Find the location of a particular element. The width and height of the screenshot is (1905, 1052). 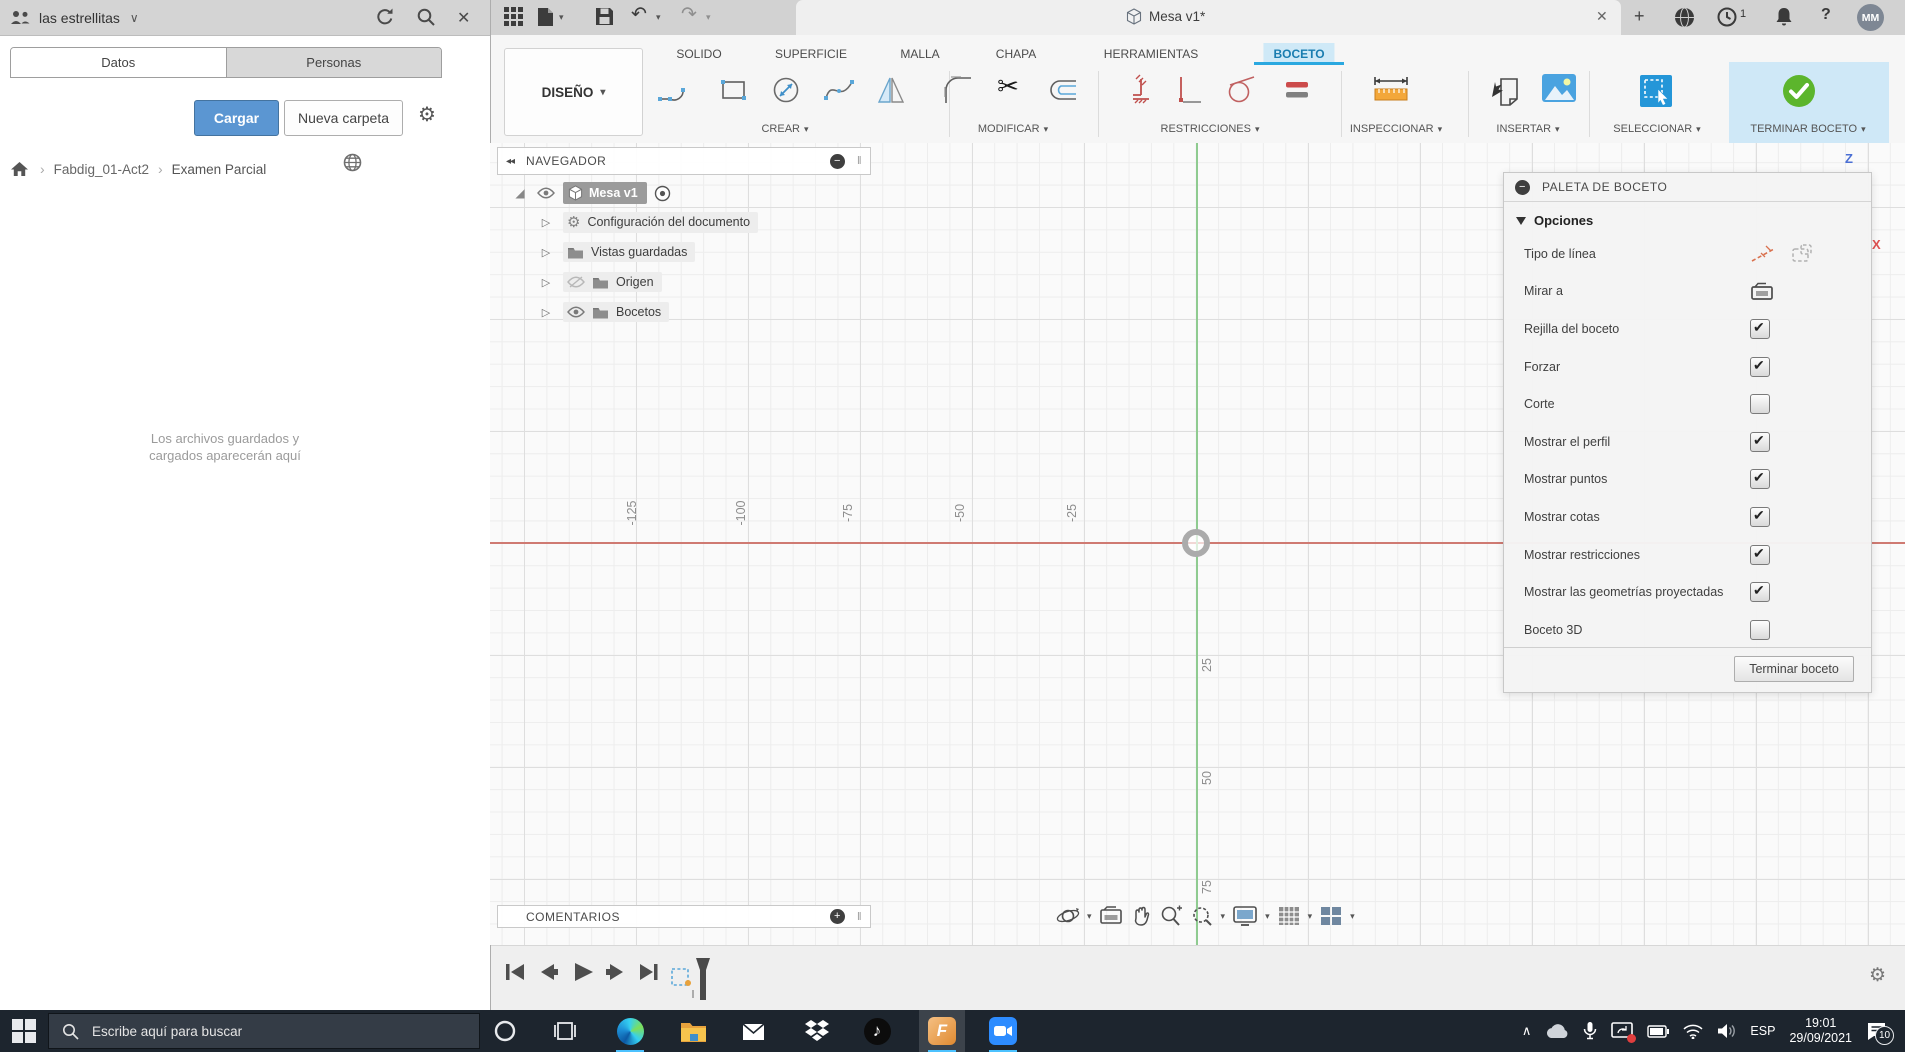

tree-row-origin: ▷ Origen is located at coordinates (684, 282).